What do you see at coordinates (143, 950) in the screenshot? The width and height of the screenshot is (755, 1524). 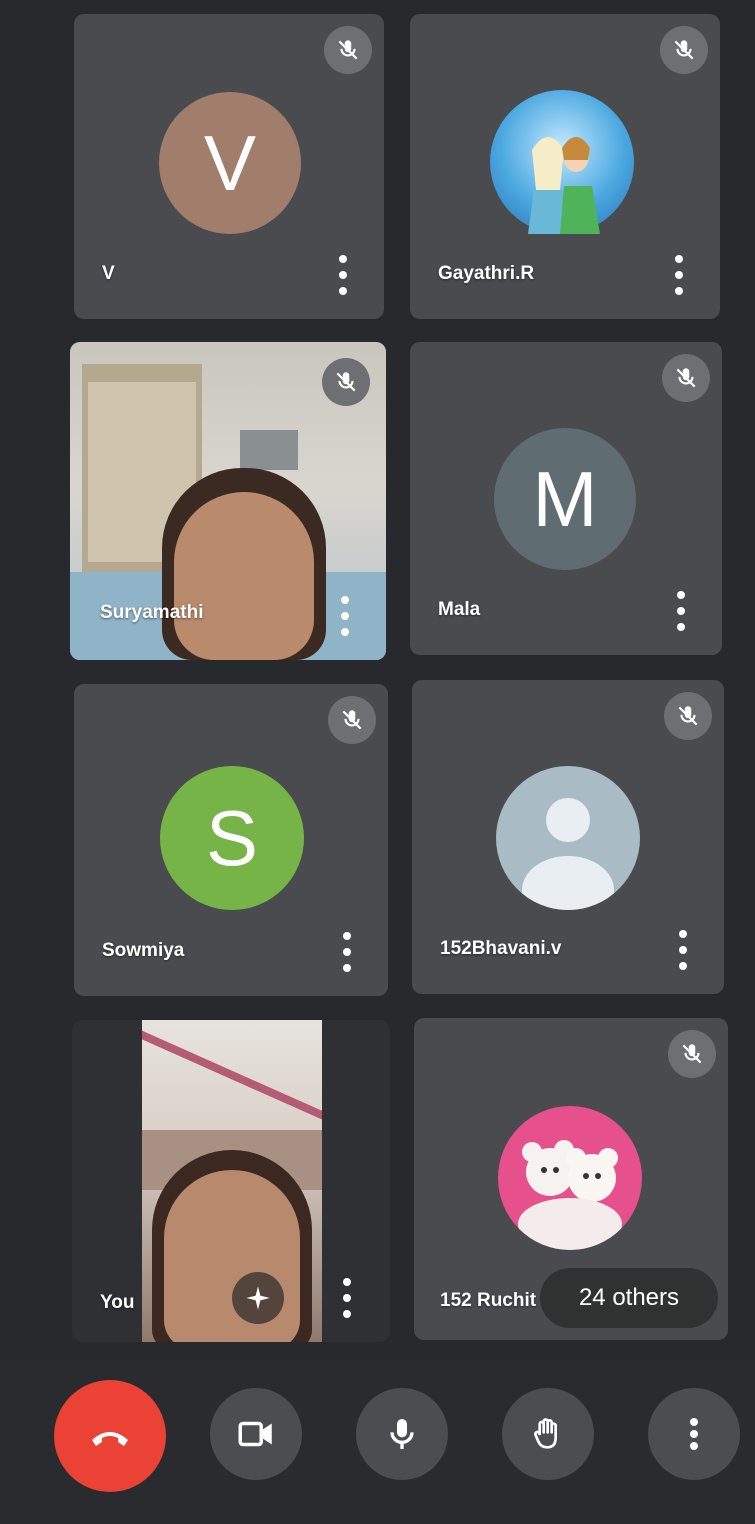 I see `participant-name: Sowmiya` at bounding box center [143, 950].